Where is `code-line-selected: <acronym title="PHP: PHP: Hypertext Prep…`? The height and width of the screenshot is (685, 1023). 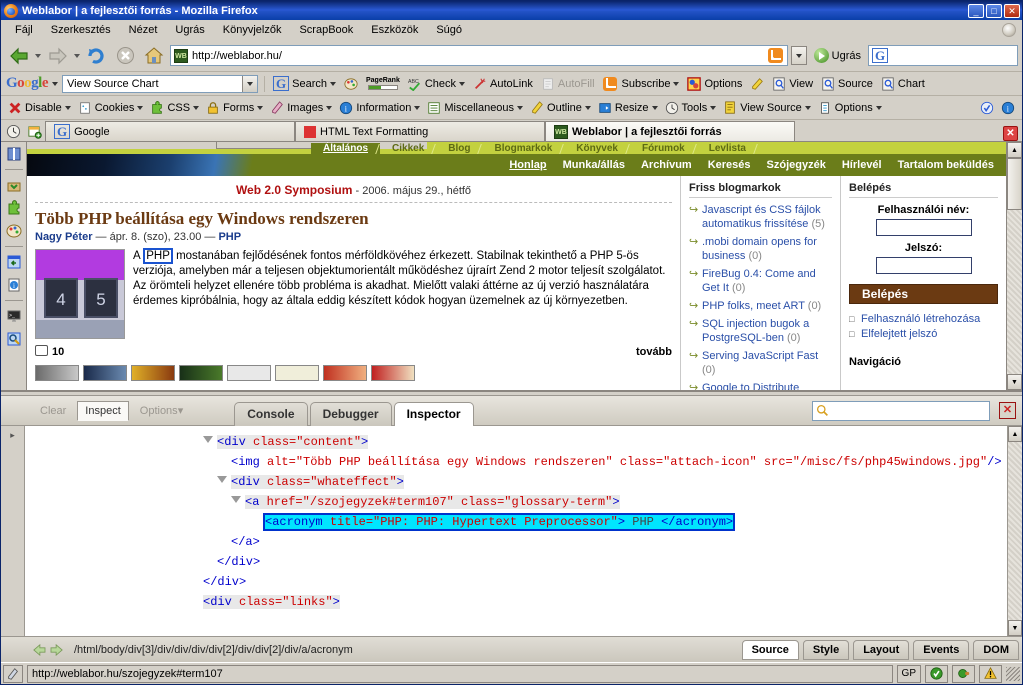 code-line-selected: <acronym title="PHP: PHP: Hypertext Prep… is located at coordinates (516, 522).